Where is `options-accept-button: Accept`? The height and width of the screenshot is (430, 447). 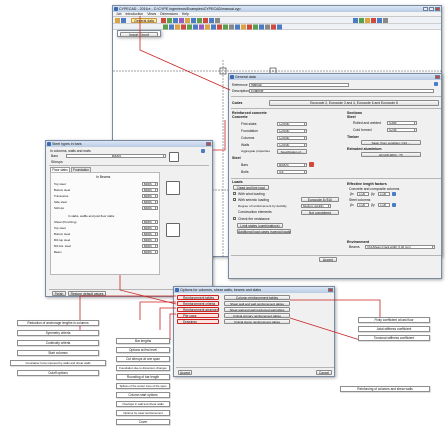 options-accept-button: Accept is located at coordinates (185, 372).